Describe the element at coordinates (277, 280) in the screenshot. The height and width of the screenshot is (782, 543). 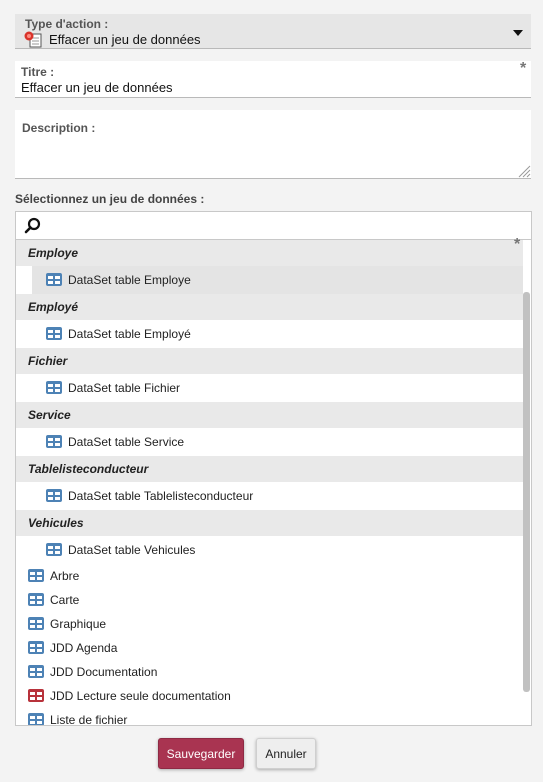
I see `dataset-list-item: DataSet table Employe` at that location.